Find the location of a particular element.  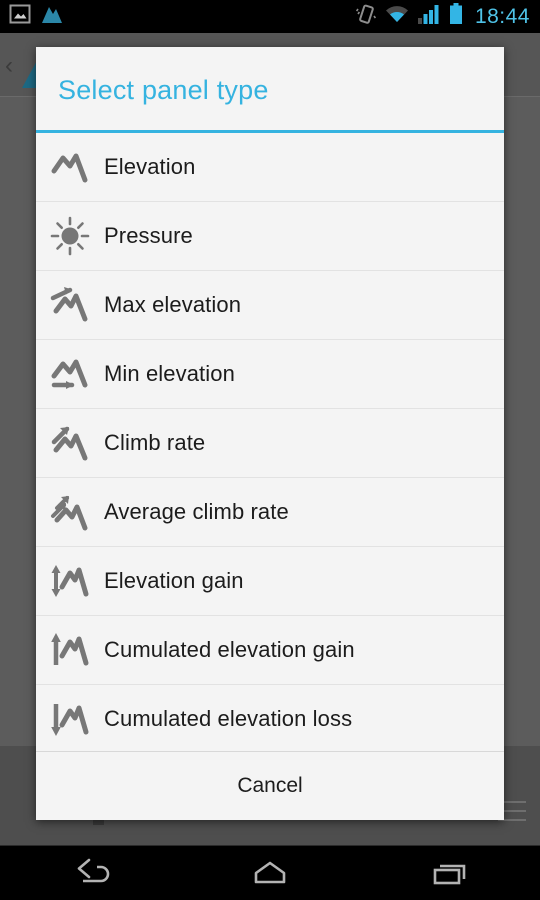

list-item-label: Cumulated elevation gain is located at coordinates (229, 649).